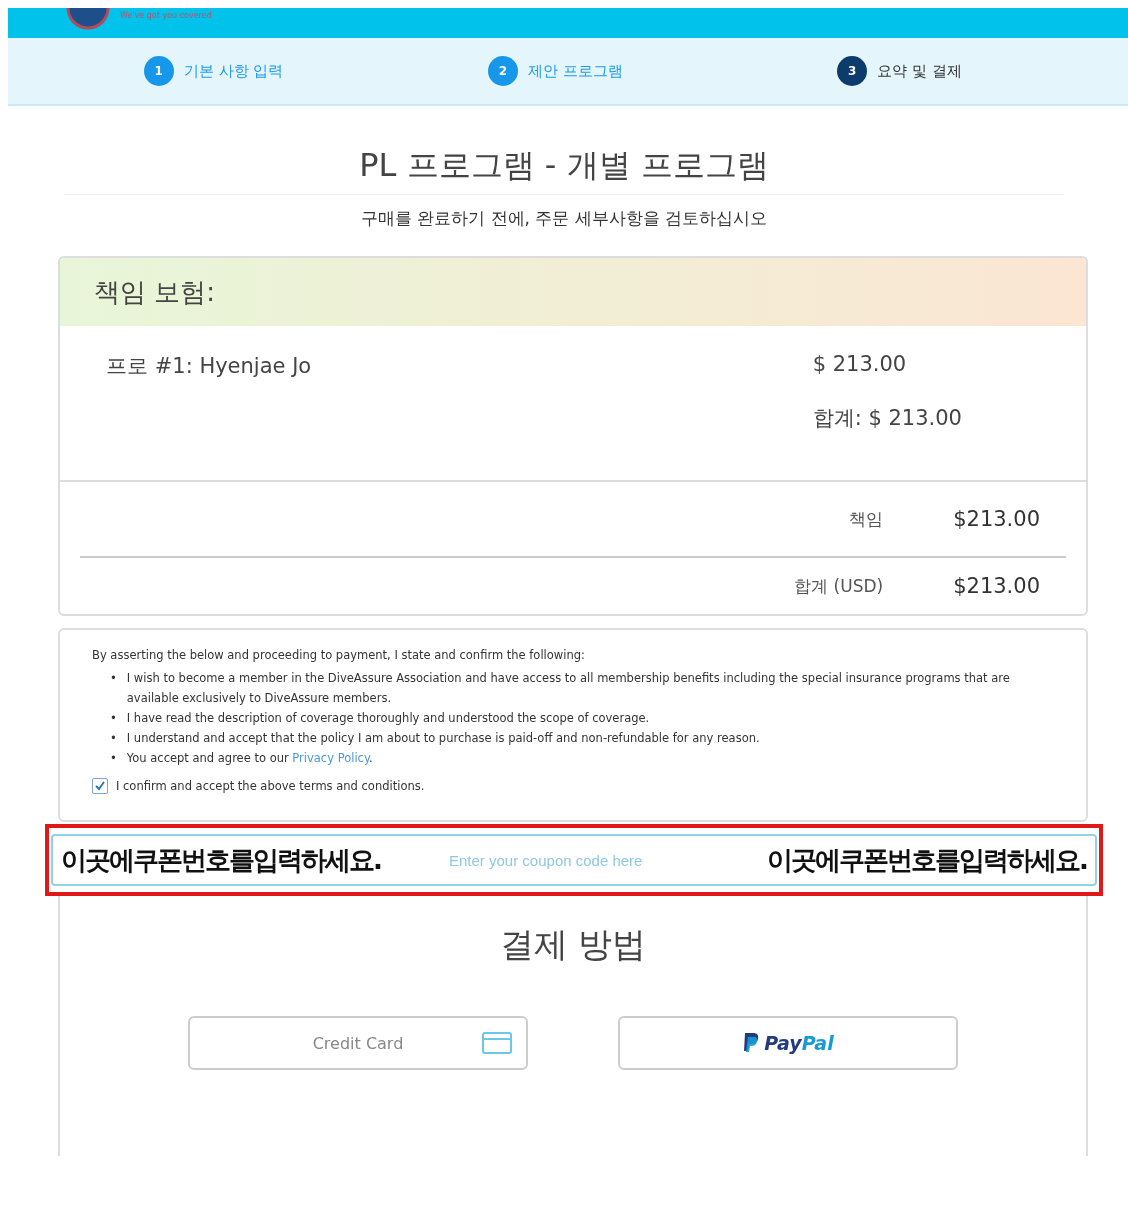 Image resolution: width=1128 pixels, height=1205 pixels. What do you see at coordinates (574, 860) in the screenshot?
I see `coupon-field: 이곳에쿠폰번호를입력하세요. Enter your coupon code here 이곳에쿠폰번호를입력하세요.` at bounding box center [574, 860].